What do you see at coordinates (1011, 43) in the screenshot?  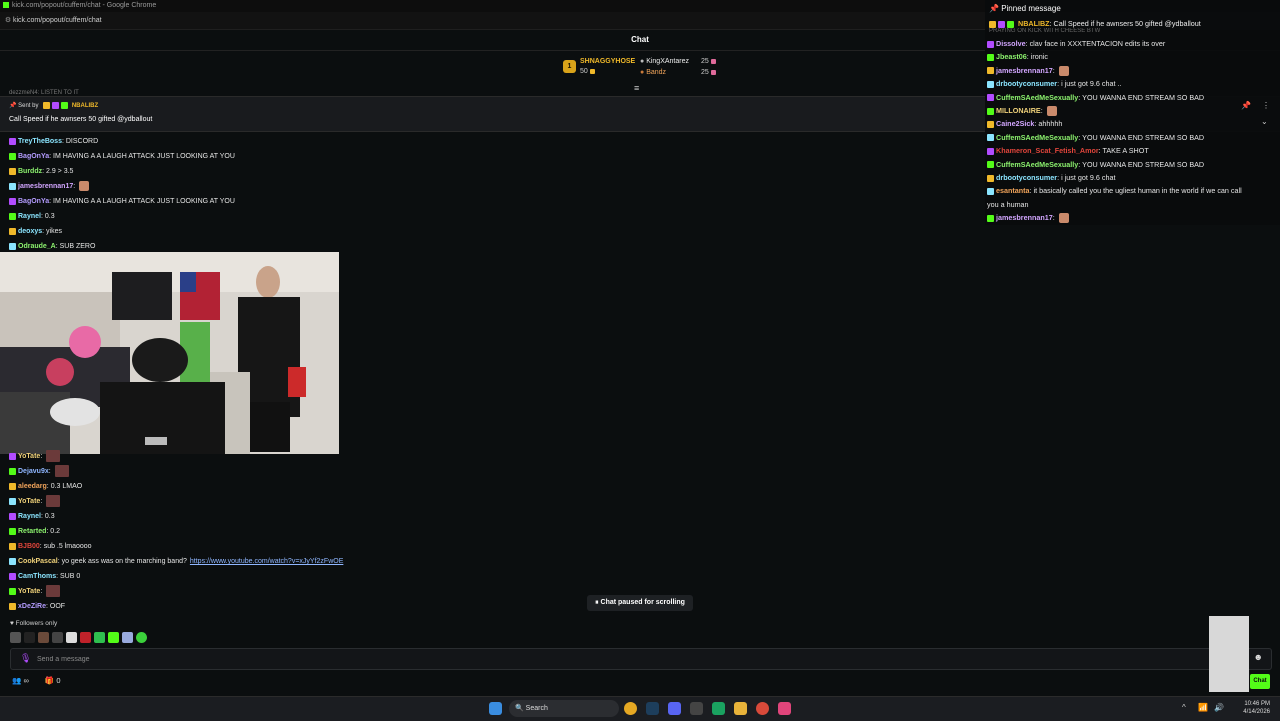 I see `chat-username: Dissolve` at bounding box center [1011, 43].